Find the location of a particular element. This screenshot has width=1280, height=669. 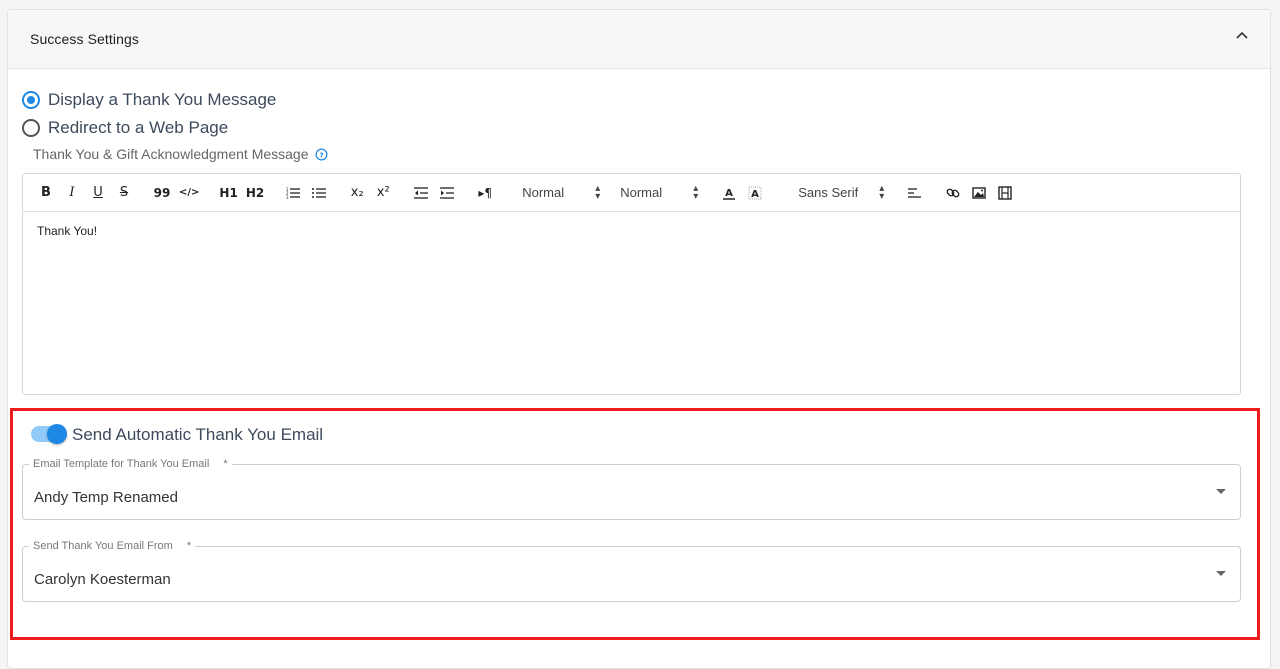

thank-you-email-toggle is located at coordinates (49, 434).